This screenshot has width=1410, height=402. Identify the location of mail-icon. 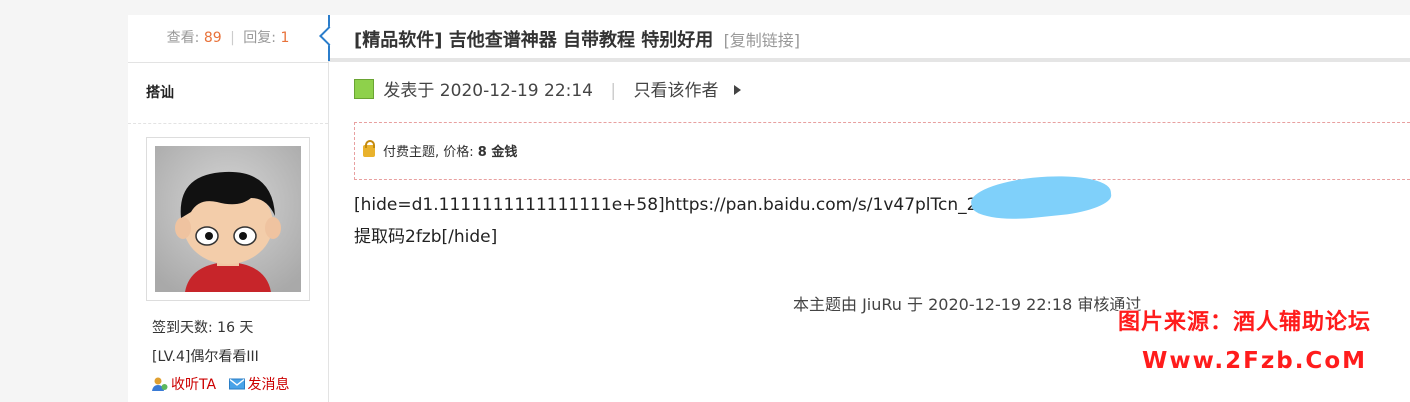
(236, 384).